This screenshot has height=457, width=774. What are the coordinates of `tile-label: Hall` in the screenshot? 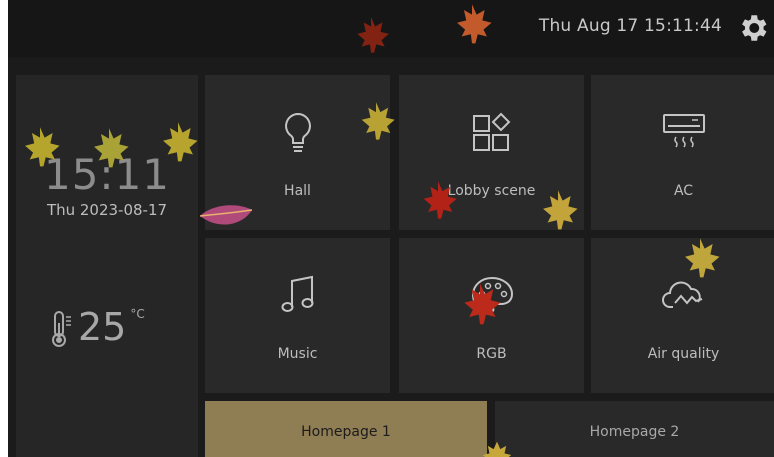 It's located at (297, 191).